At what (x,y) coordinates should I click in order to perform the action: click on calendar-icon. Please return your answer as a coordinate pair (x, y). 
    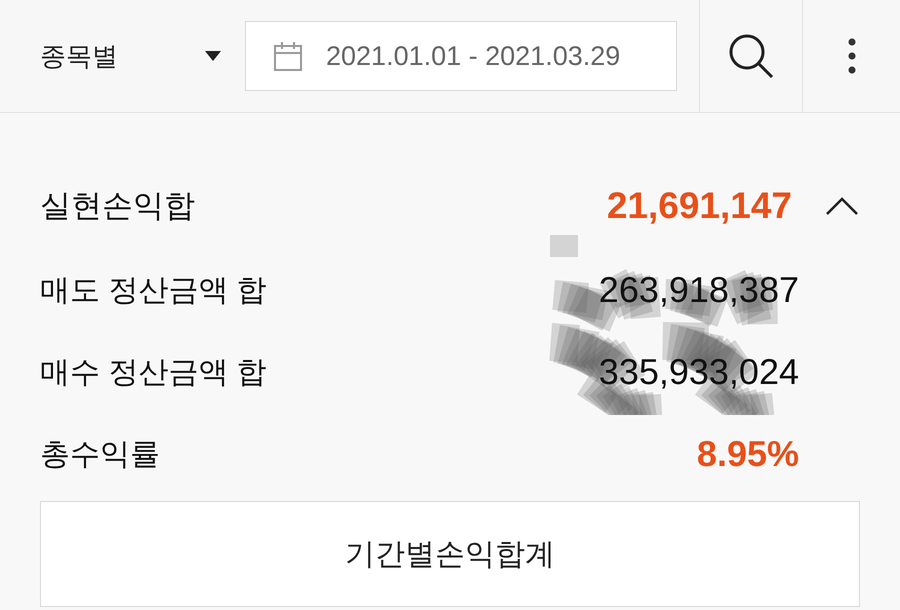
    Looking at the image, I should click on (288, 56).